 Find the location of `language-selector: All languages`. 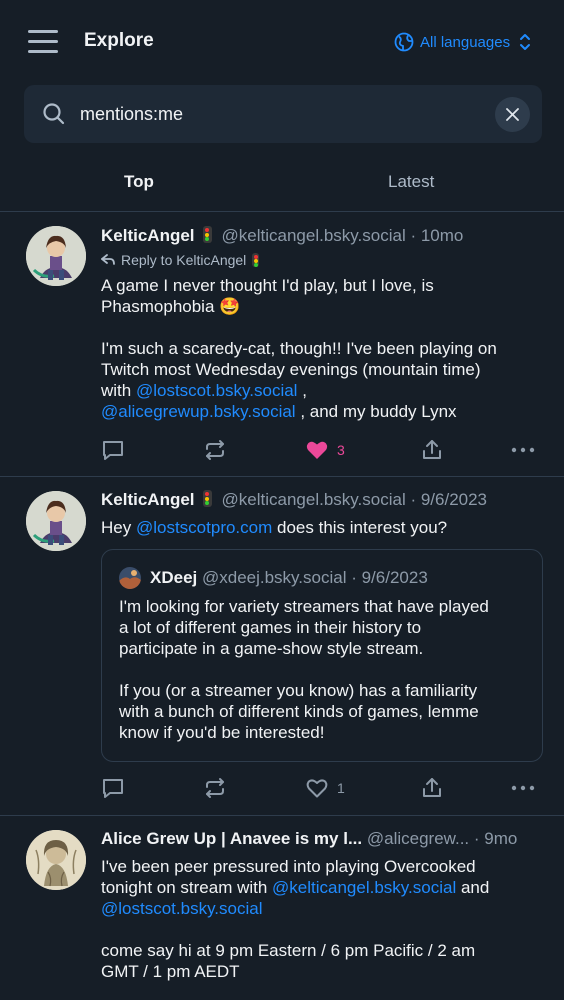

language-selector: All languages is located at coordinates (463, 42).